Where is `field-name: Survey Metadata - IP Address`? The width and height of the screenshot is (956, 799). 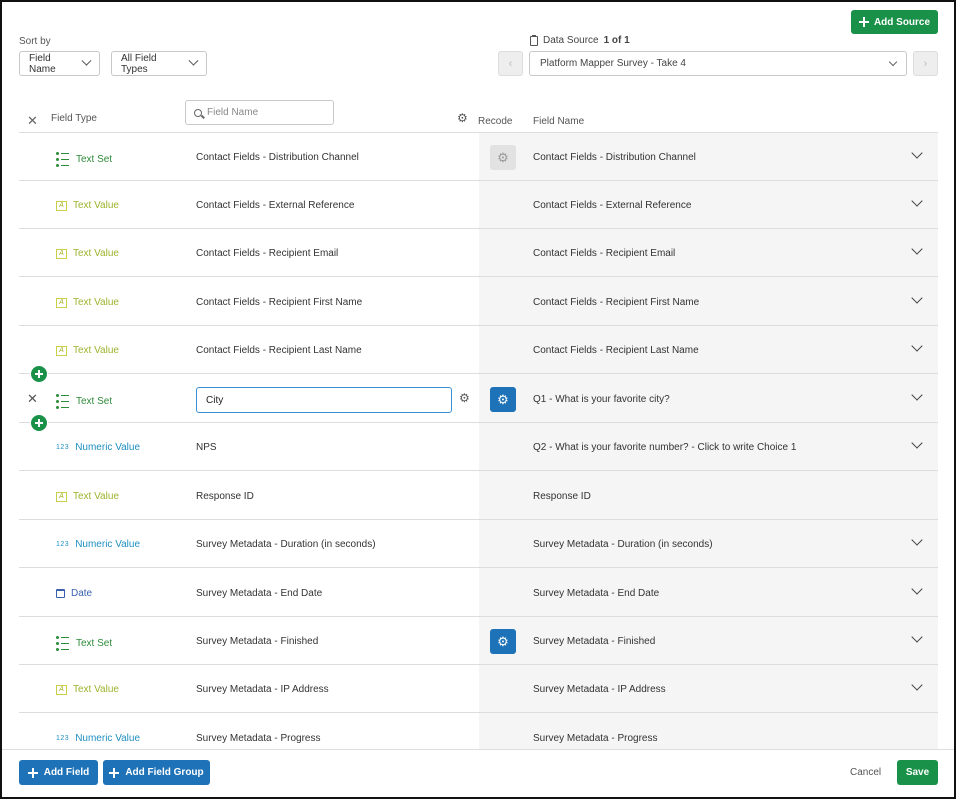
field-name: Survey Metadata - IP Address is located at coordinates (262, 689).